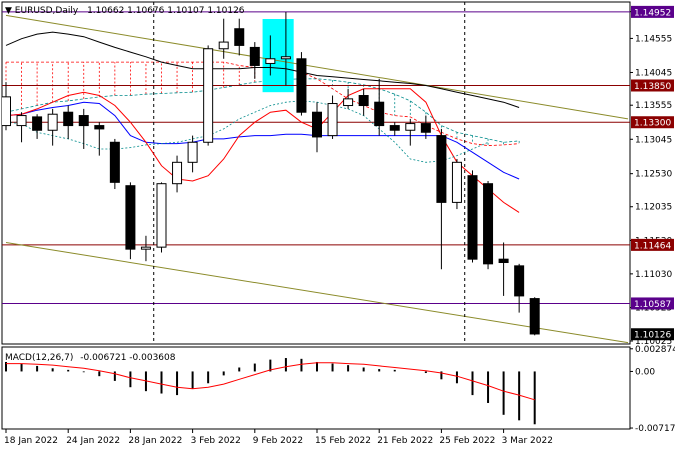 This screenshot has height=450, width=675. I want to click on macd-values: -0.006721 -0.003608, so click(128, 358).